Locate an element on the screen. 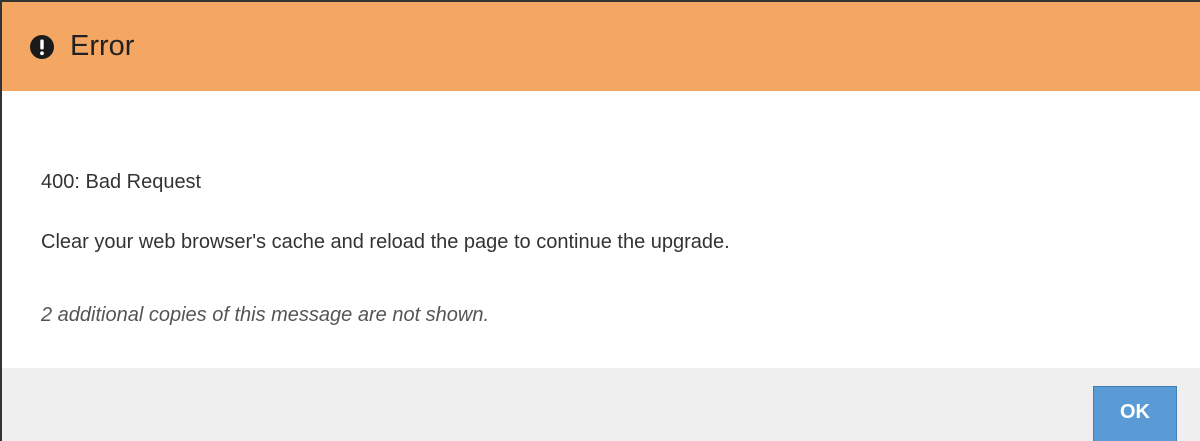 Image resolution: width=1200 pixels, height=441 pixels. error-code-text: 400: Bad Request is located at coordinates (121, 182).